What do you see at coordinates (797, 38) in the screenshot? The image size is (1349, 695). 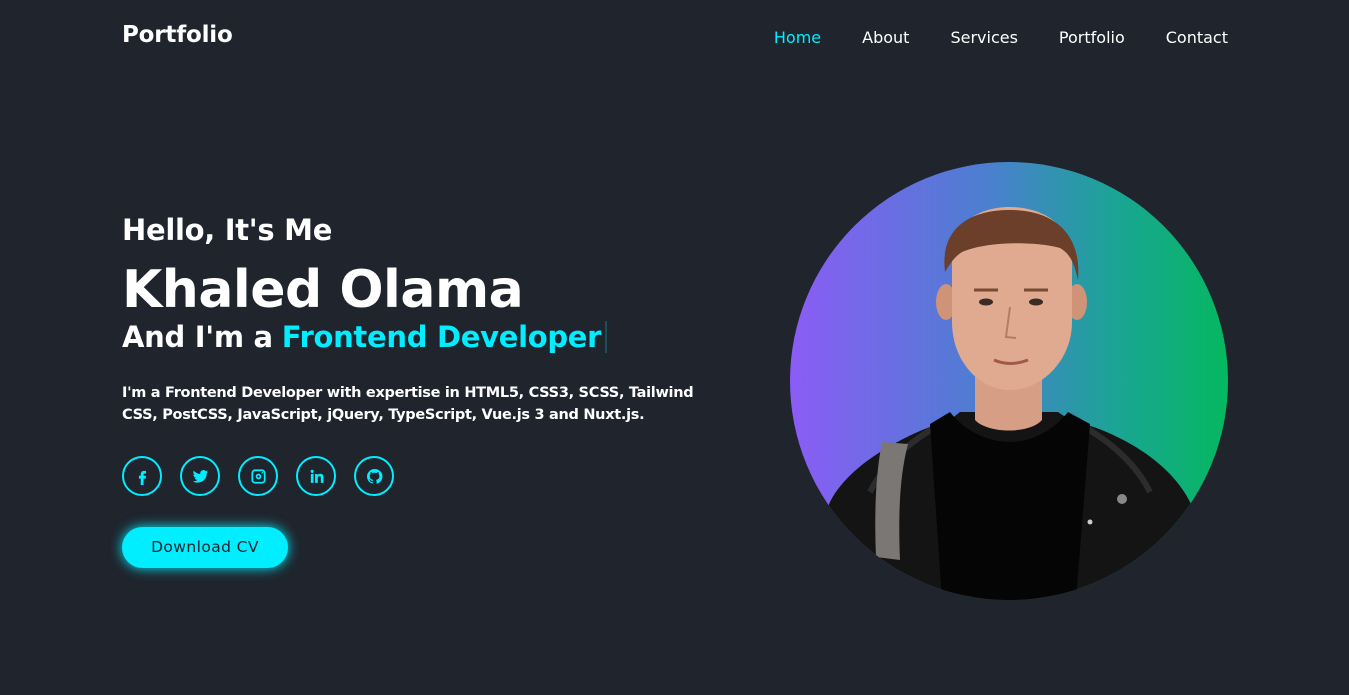 I see `nav-home: Home` at bounding box center [797, 38].